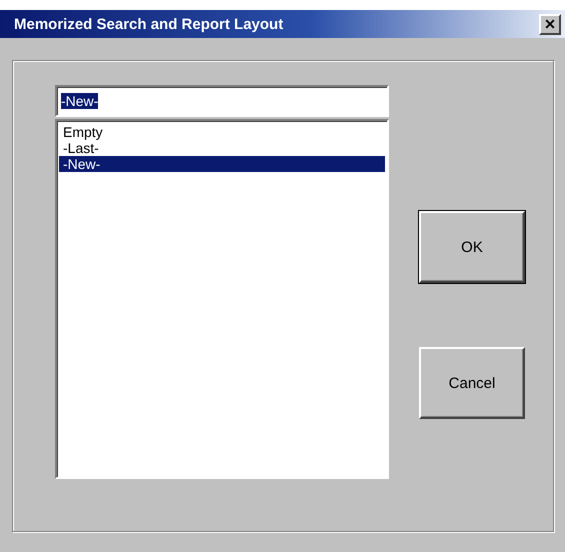  What do you see at coordinates (222, 132) in the screenshot?
I see `list-item: Empty` at bounding box center [222, 132].